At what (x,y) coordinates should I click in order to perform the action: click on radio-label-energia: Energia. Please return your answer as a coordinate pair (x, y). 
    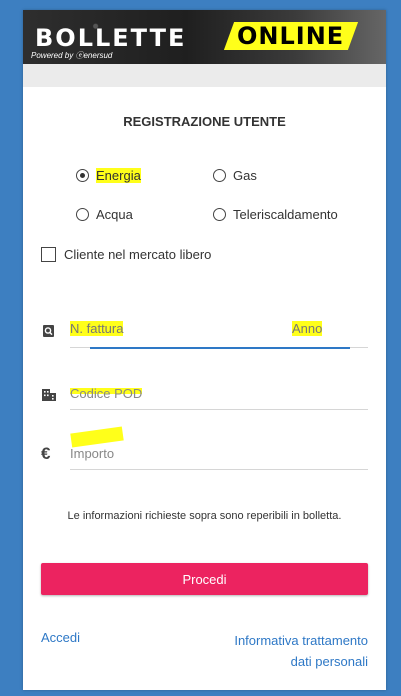
    Looking at the image, I should click on (118, 175).